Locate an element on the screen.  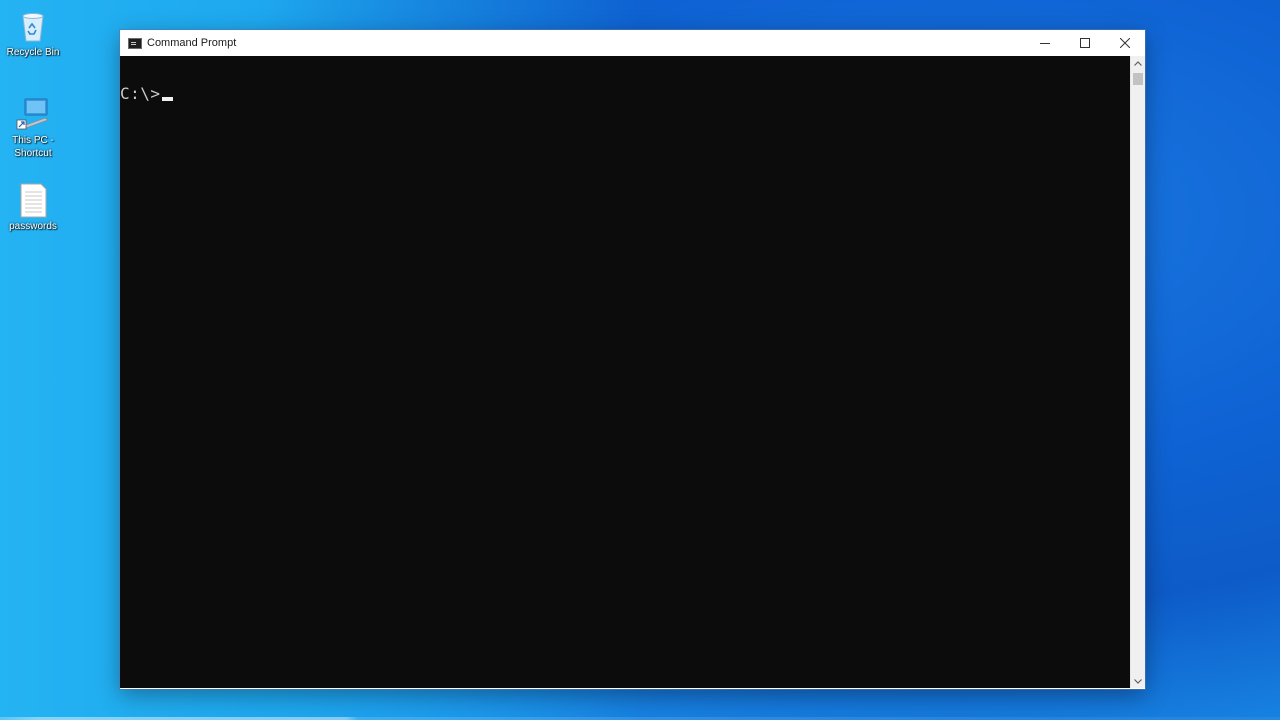
desktop-icon-label: Recycle Bin is located at coordinates (33, 52).